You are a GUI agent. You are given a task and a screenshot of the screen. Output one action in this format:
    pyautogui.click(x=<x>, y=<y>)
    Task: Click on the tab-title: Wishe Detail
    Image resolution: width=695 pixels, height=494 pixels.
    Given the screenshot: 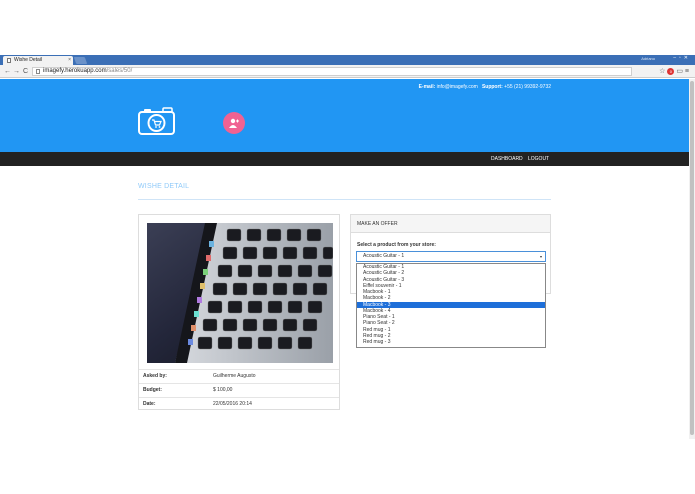 What is the action you would take?
    pyautogui.click(x=28, y=60)
    